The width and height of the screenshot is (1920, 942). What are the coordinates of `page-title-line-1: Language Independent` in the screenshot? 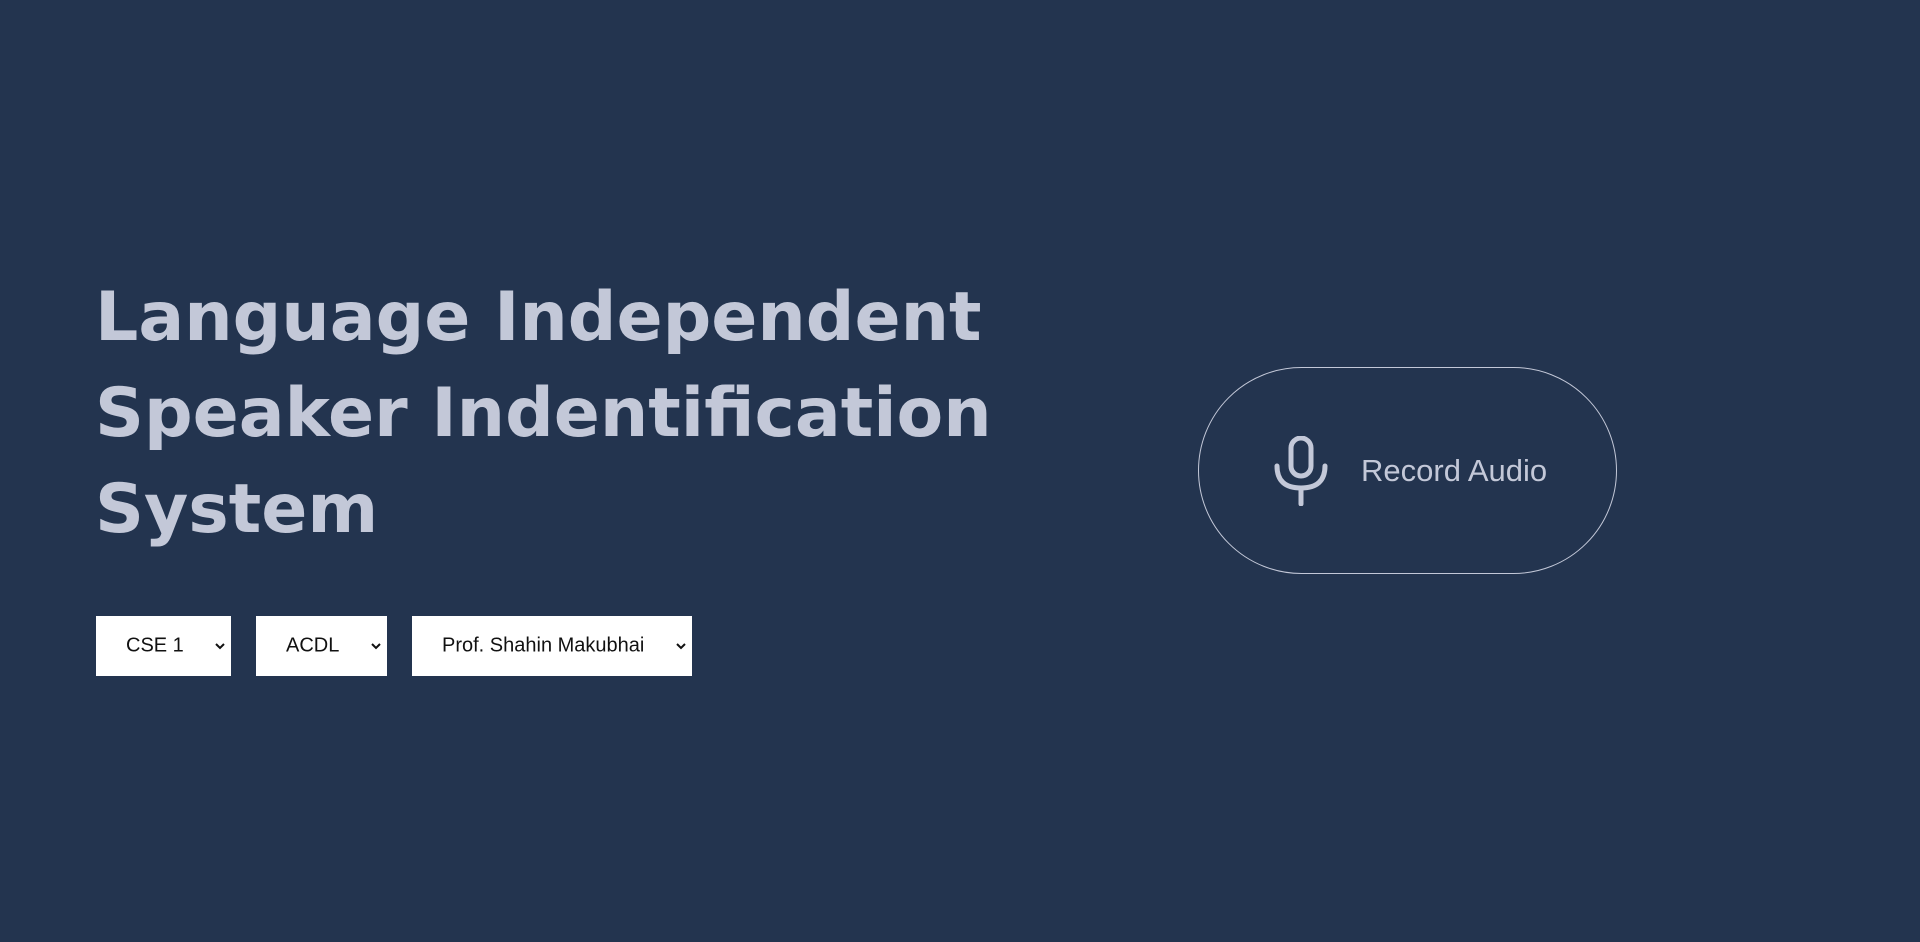 It's located at (538, 317).